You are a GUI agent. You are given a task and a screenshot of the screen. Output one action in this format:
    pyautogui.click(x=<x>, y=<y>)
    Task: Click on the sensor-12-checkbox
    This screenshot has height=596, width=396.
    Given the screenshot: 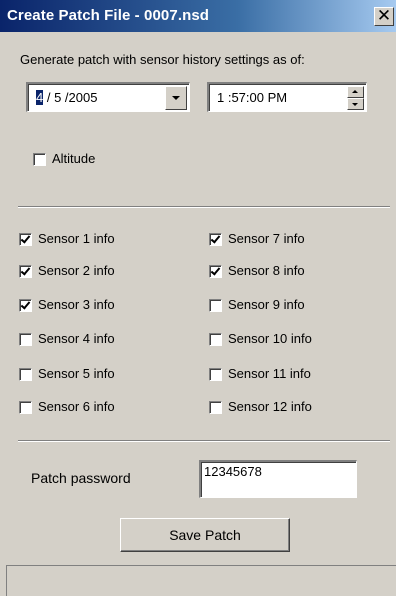 What is the action you would take?
    pyautogui.click(x=215, y=407)
    